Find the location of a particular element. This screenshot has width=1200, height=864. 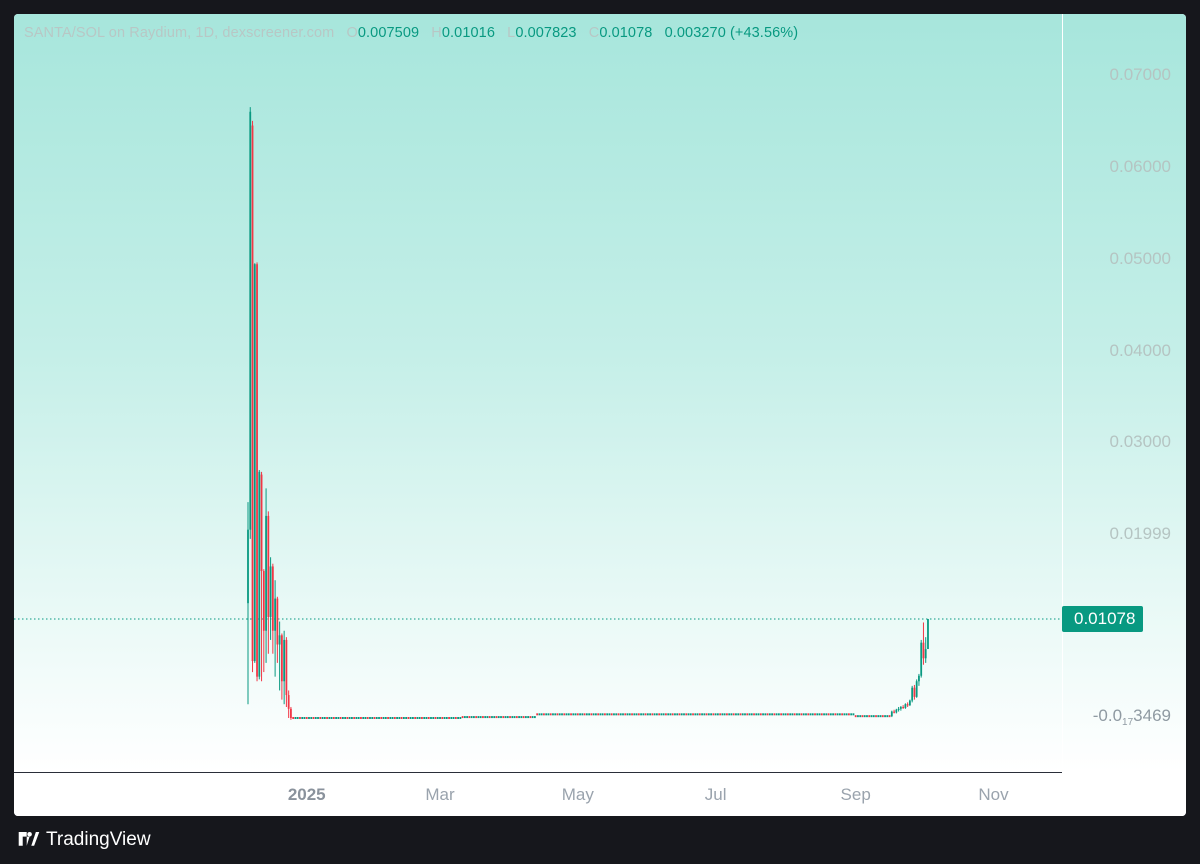

legend-high-label: H is located at coordinates (436, 33).